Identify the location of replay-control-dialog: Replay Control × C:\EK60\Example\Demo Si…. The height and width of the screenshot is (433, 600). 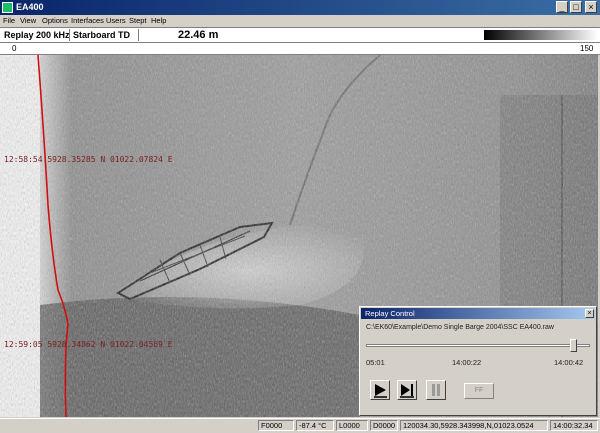
(478, 361).